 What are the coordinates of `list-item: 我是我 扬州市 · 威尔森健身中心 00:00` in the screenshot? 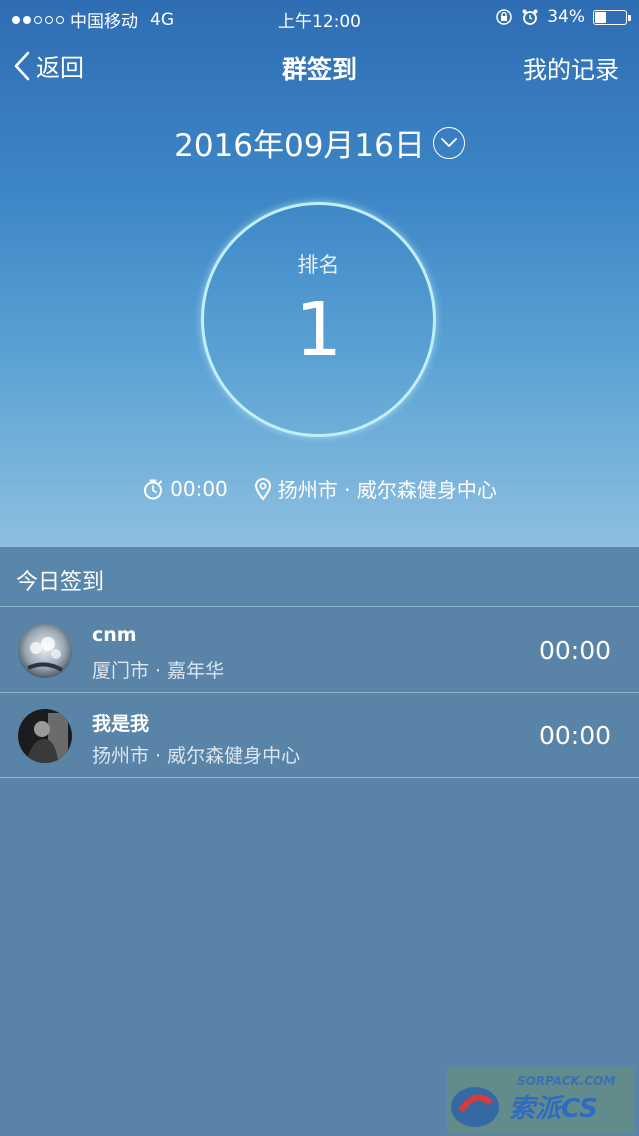 It's located at (319, 735).